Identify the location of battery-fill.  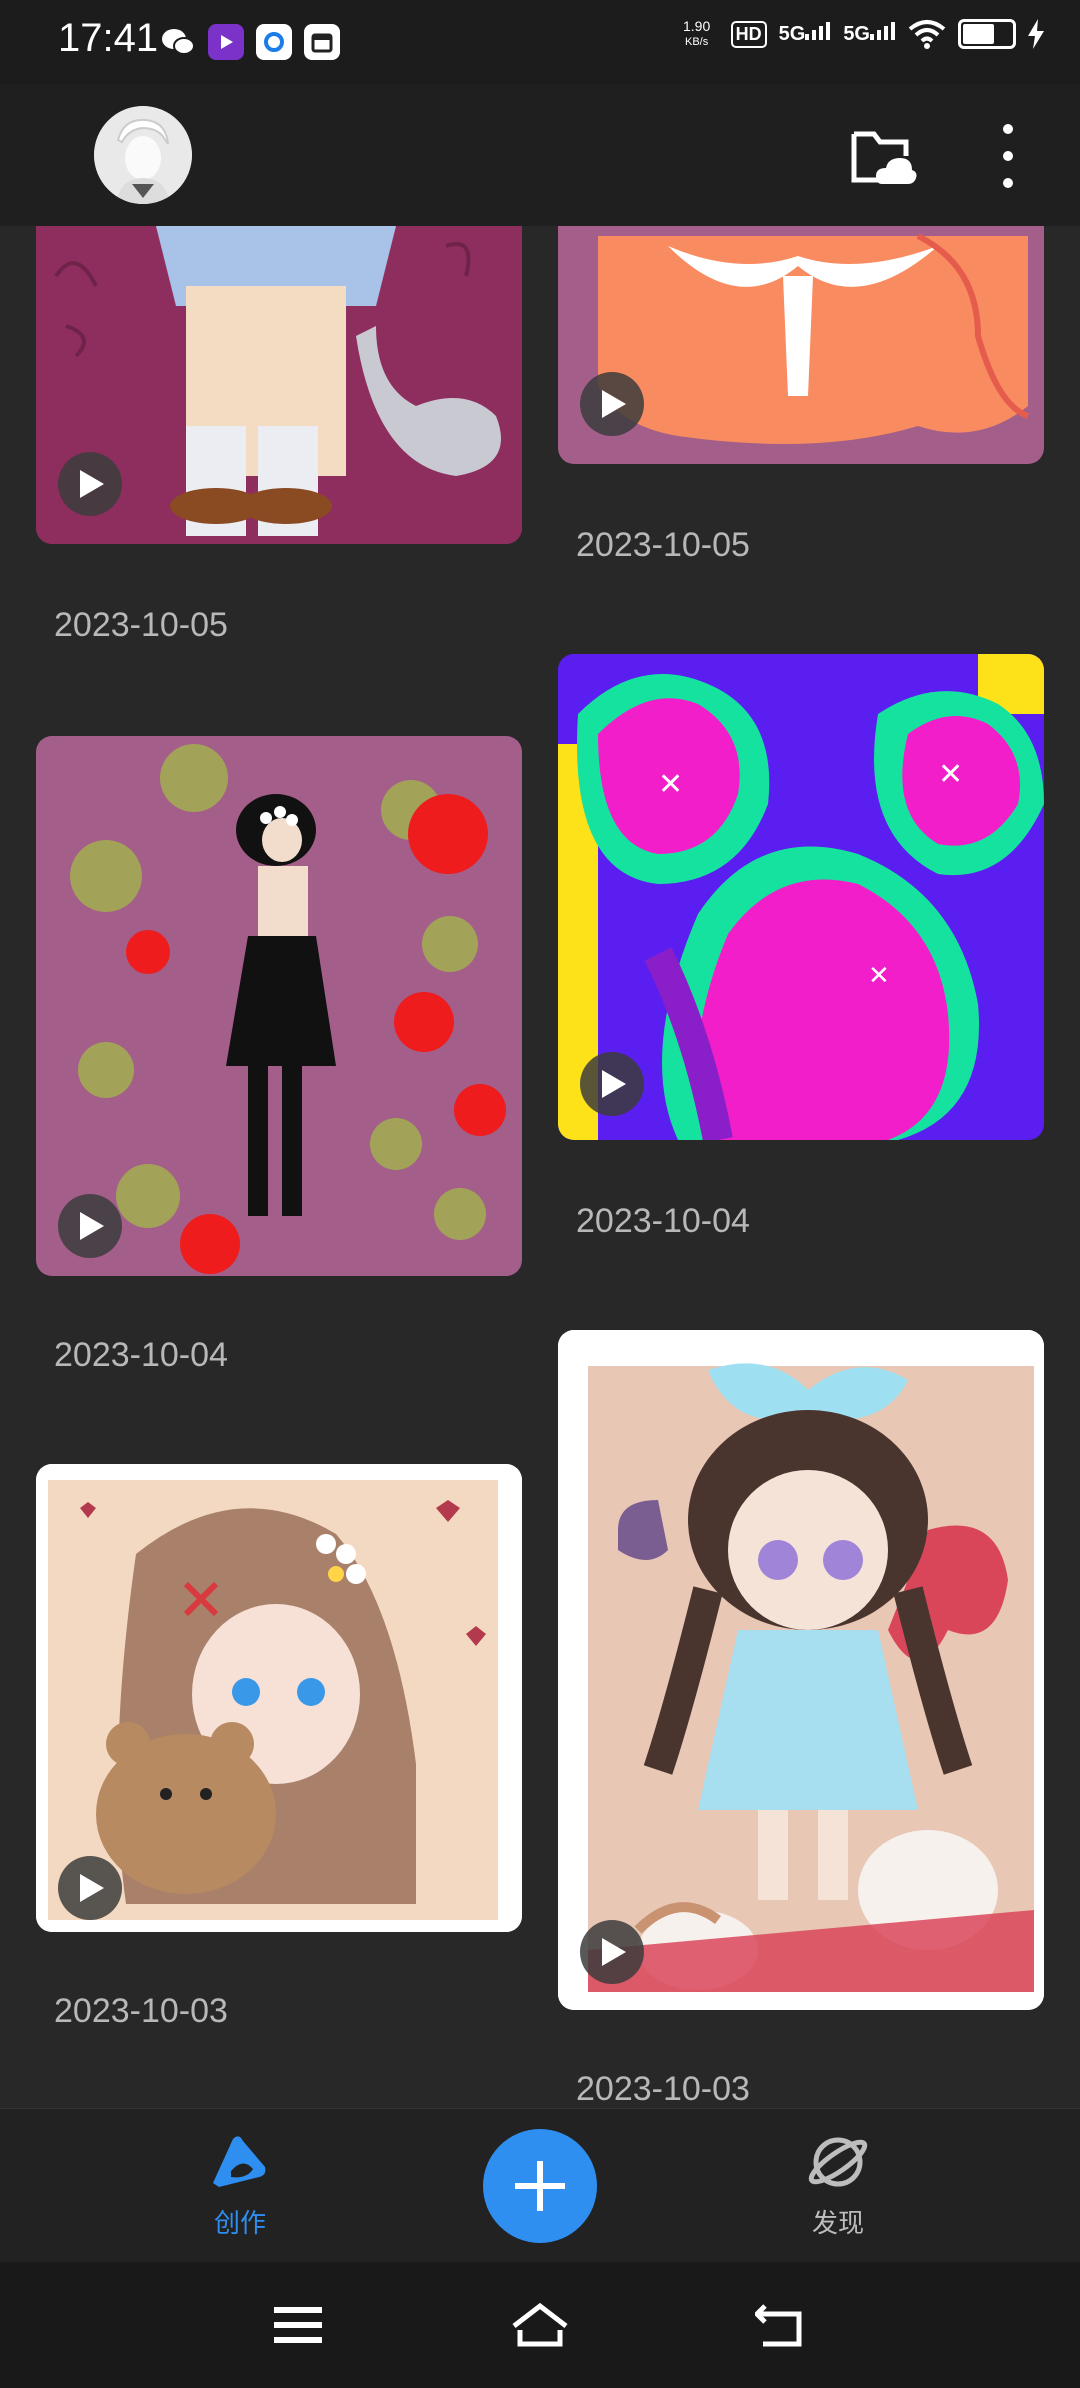
(979, 34).